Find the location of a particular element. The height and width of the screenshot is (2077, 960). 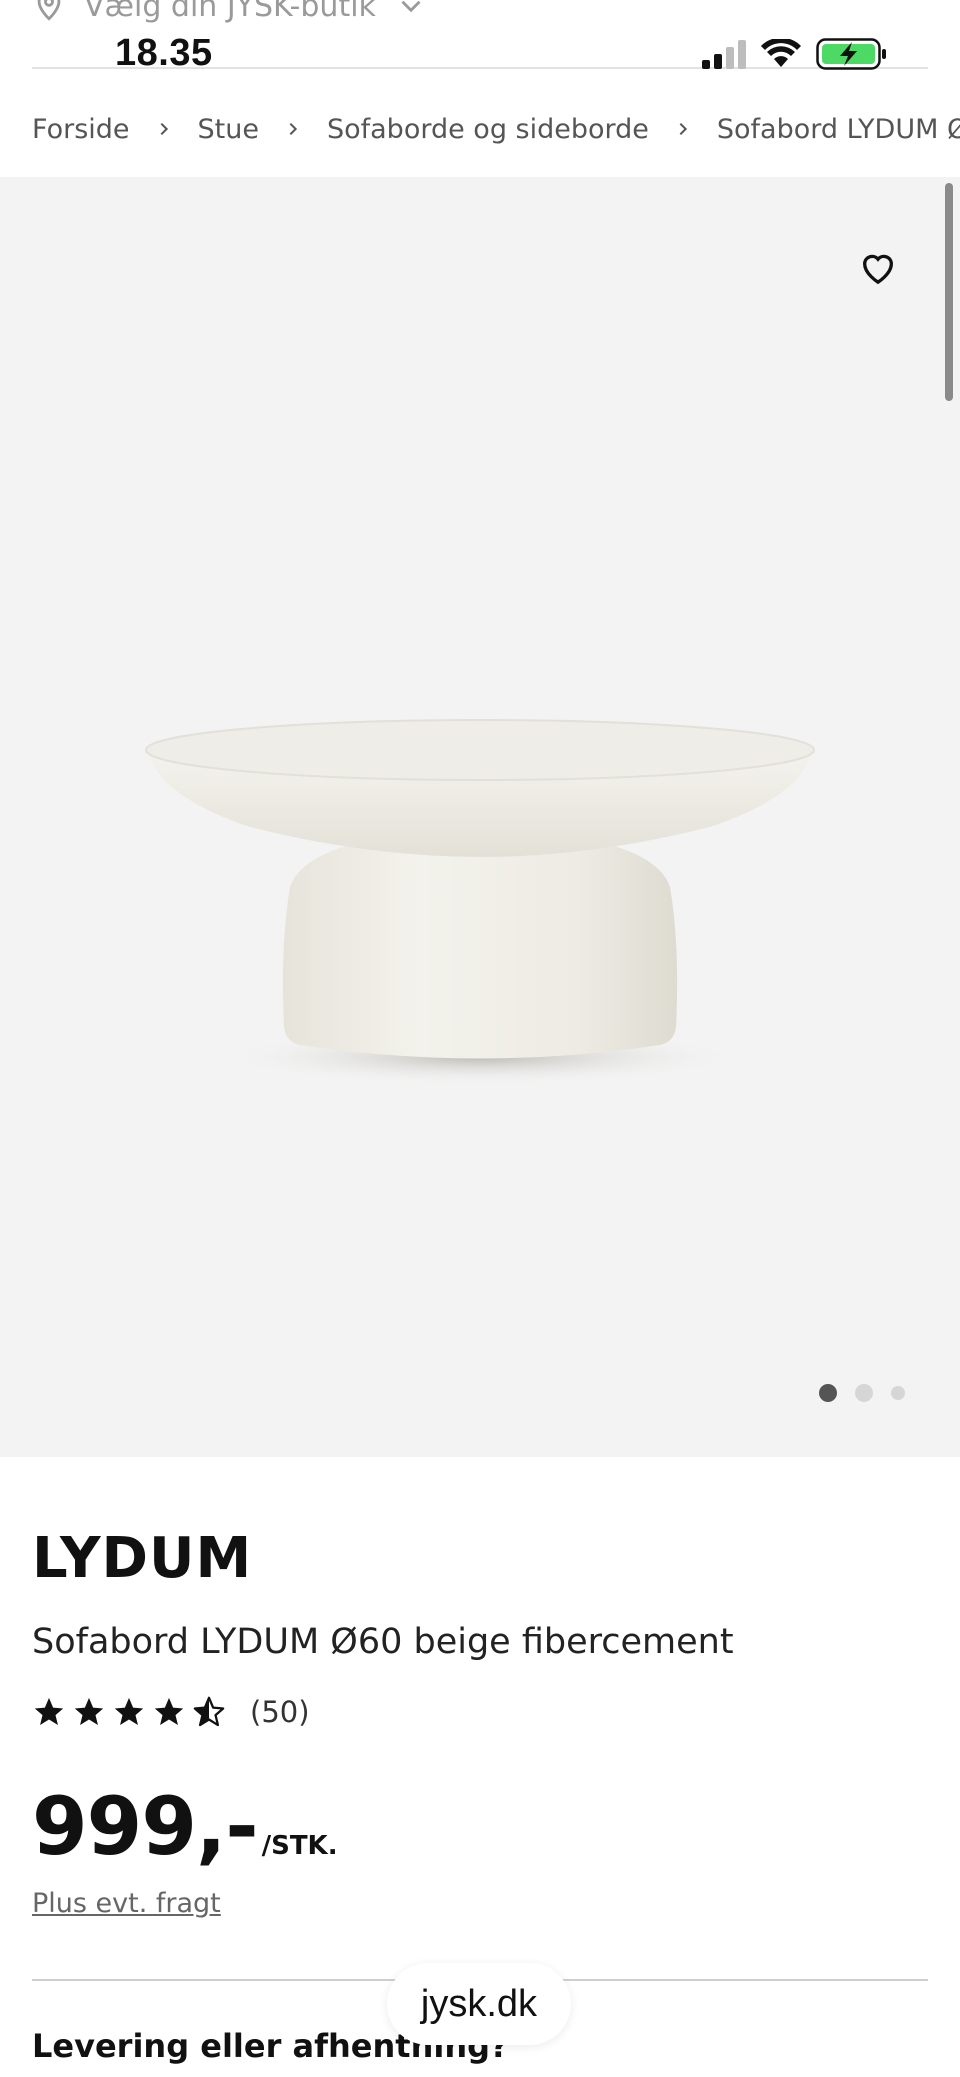

cellular-signal-icon is located at coordinates (724, 54).